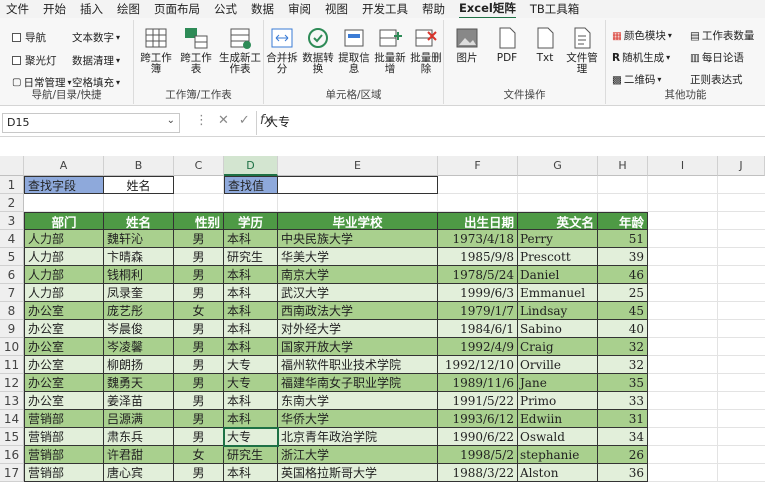 This screenshot has width=765, height=500. What do you see at coordinates (139, 185) in the screenshot?
I see `search-field-value: 姓名` at bounding box center [139, 185].